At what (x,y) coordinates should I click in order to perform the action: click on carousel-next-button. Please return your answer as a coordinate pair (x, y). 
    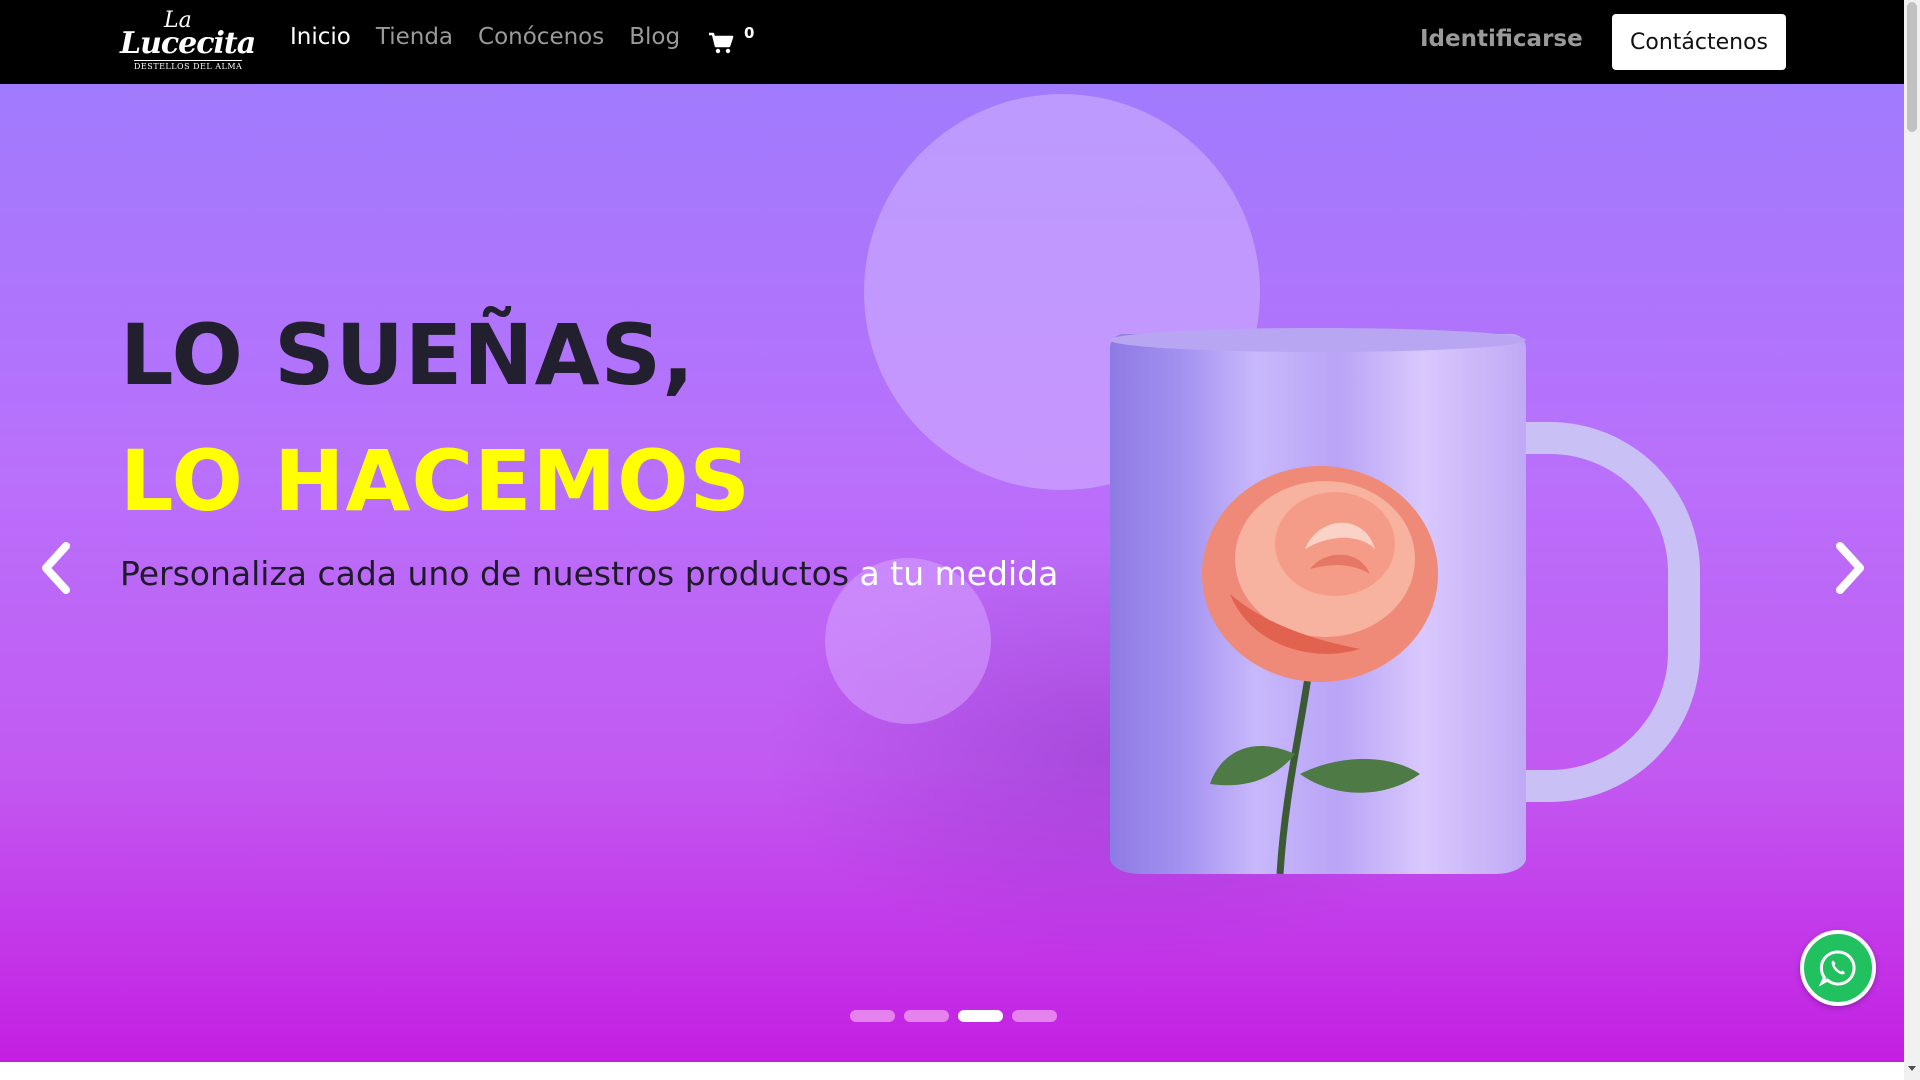
    Looking at the image, I should click on (1850, 568).